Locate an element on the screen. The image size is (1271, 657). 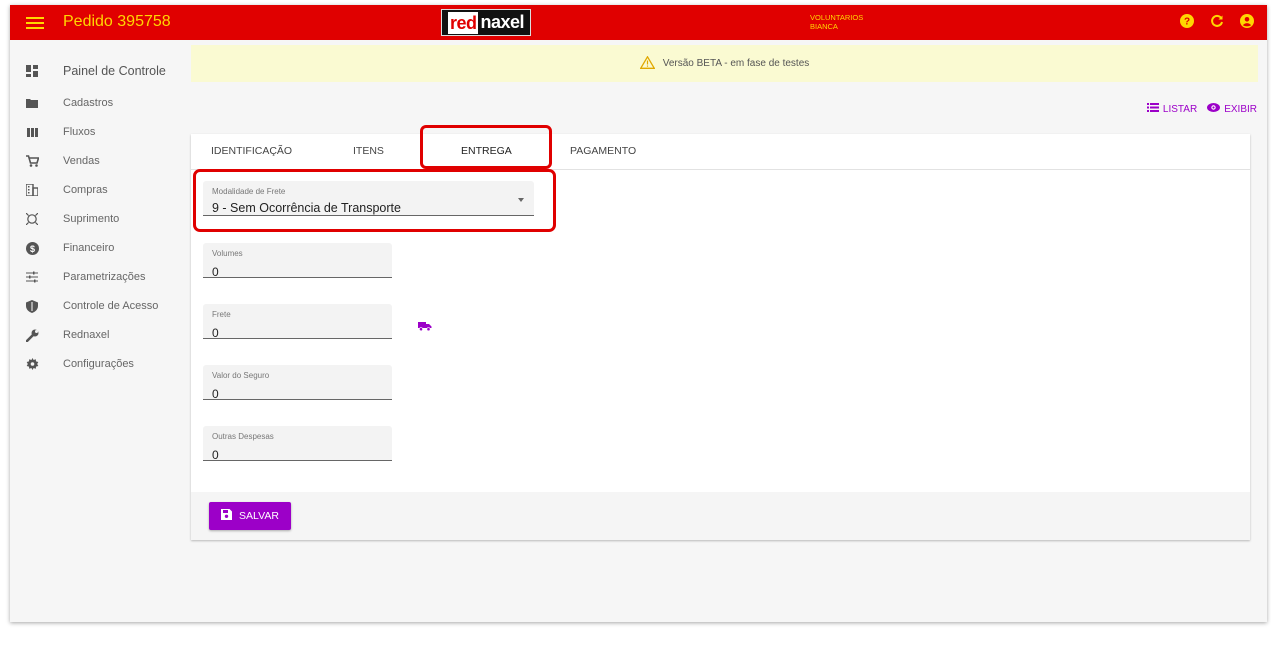
rednaxel-logo: red naxel is located at coordinates (486, 22).